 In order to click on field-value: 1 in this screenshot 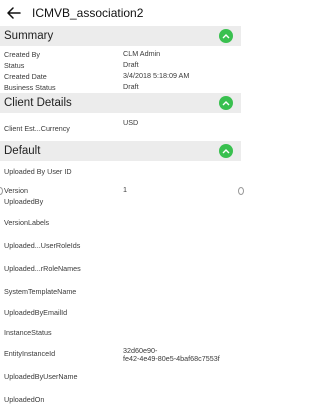, I will do `click(125, 189)`.